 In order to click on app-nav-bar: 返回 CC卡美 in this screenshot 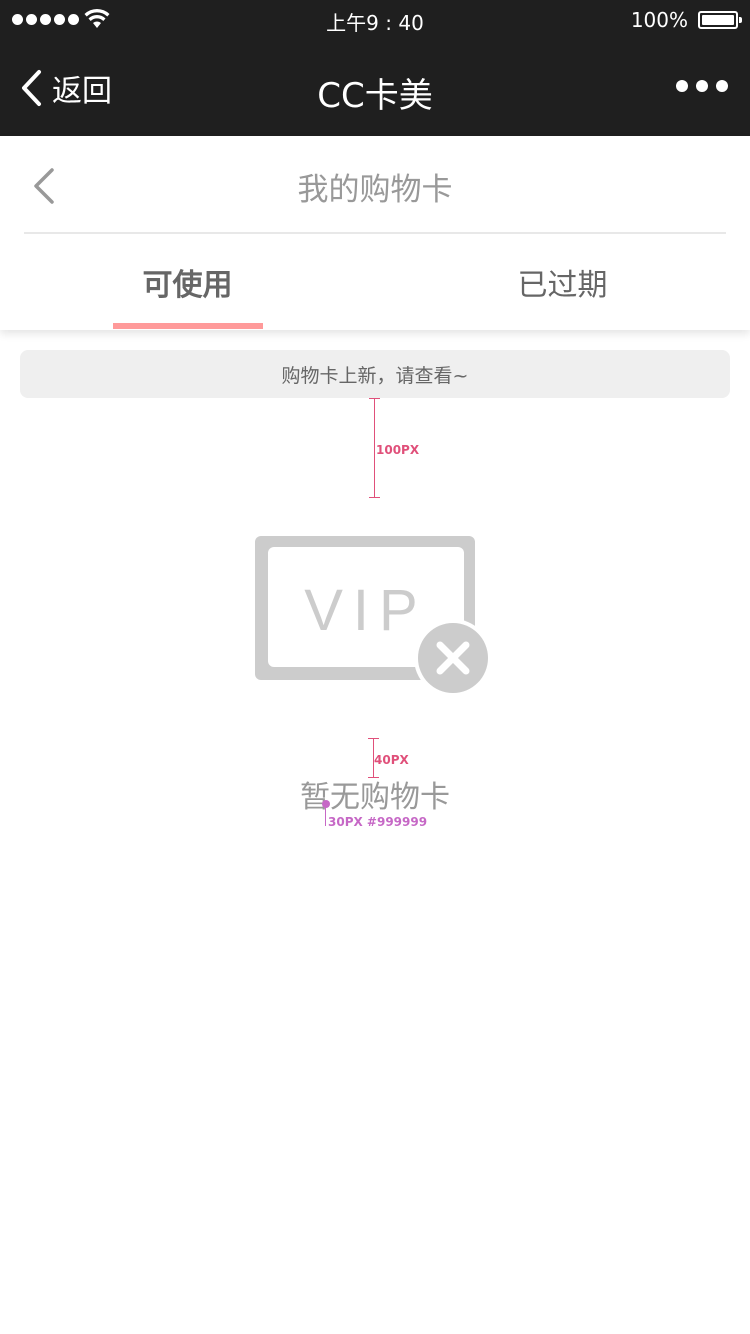, I will do `click(375, 88)`.